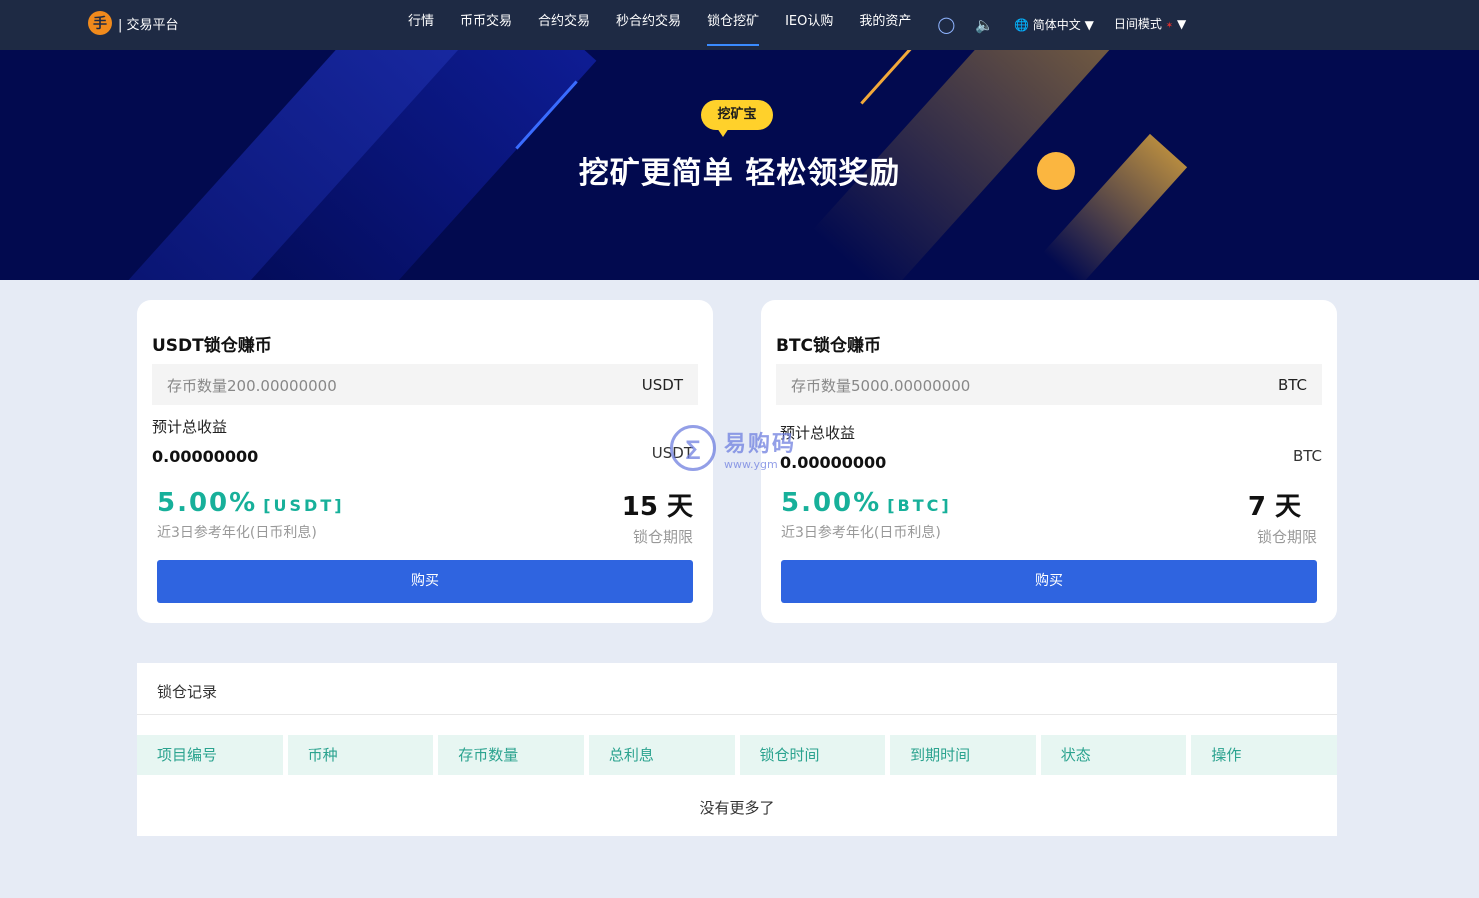  I want to click on column-header-id: 项目编号, so click(210, 755).